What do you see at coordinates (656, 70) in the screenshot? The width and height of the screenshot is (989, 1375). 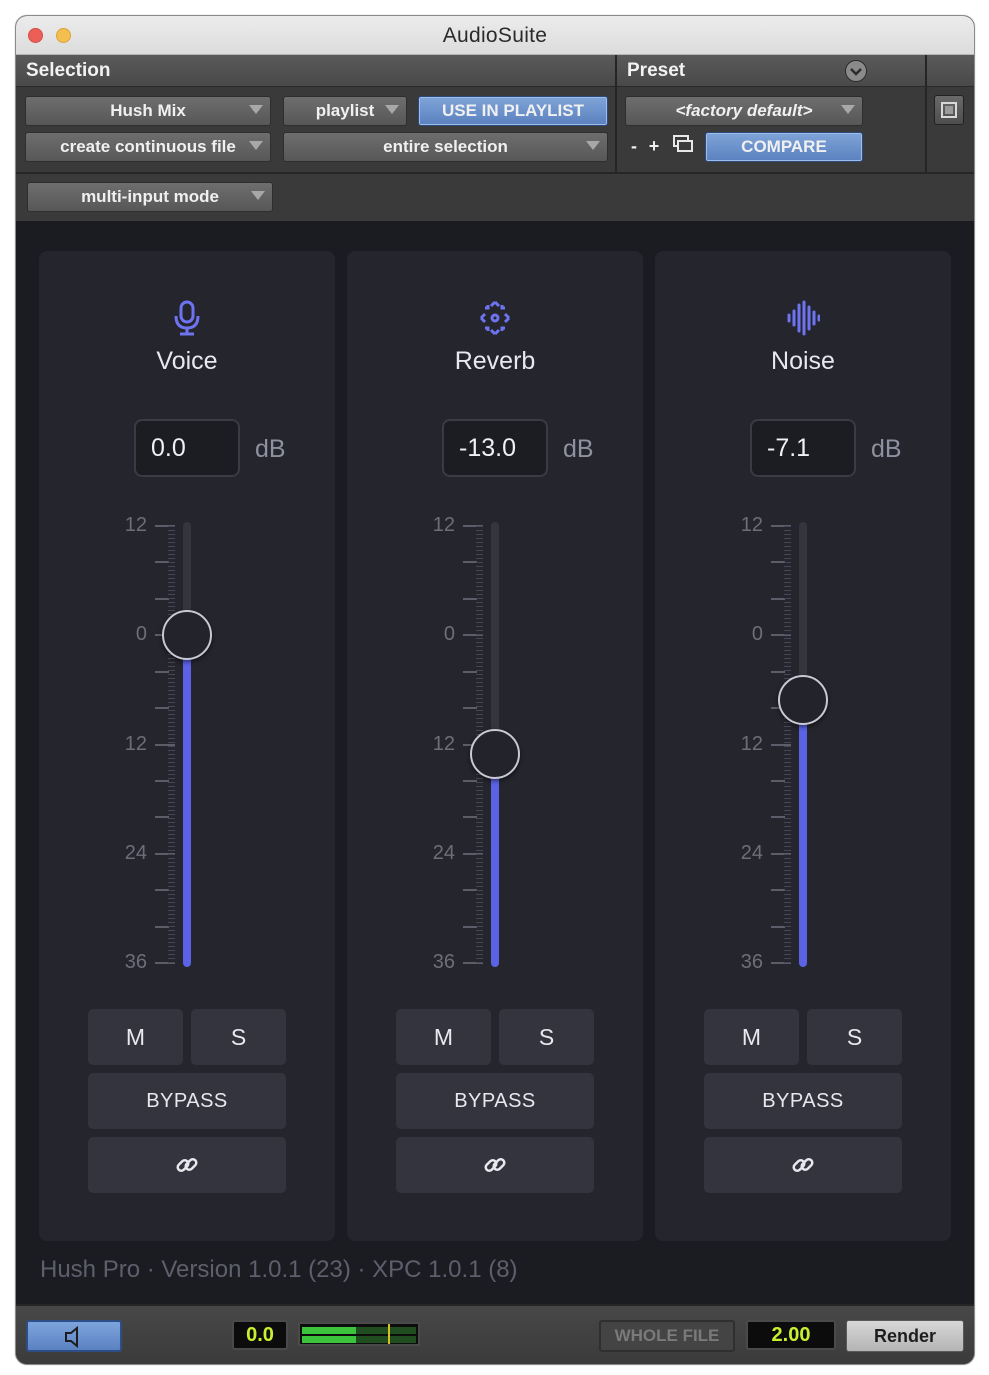 I see `preset-label-text: Preset` at bounding box center [656, 70].